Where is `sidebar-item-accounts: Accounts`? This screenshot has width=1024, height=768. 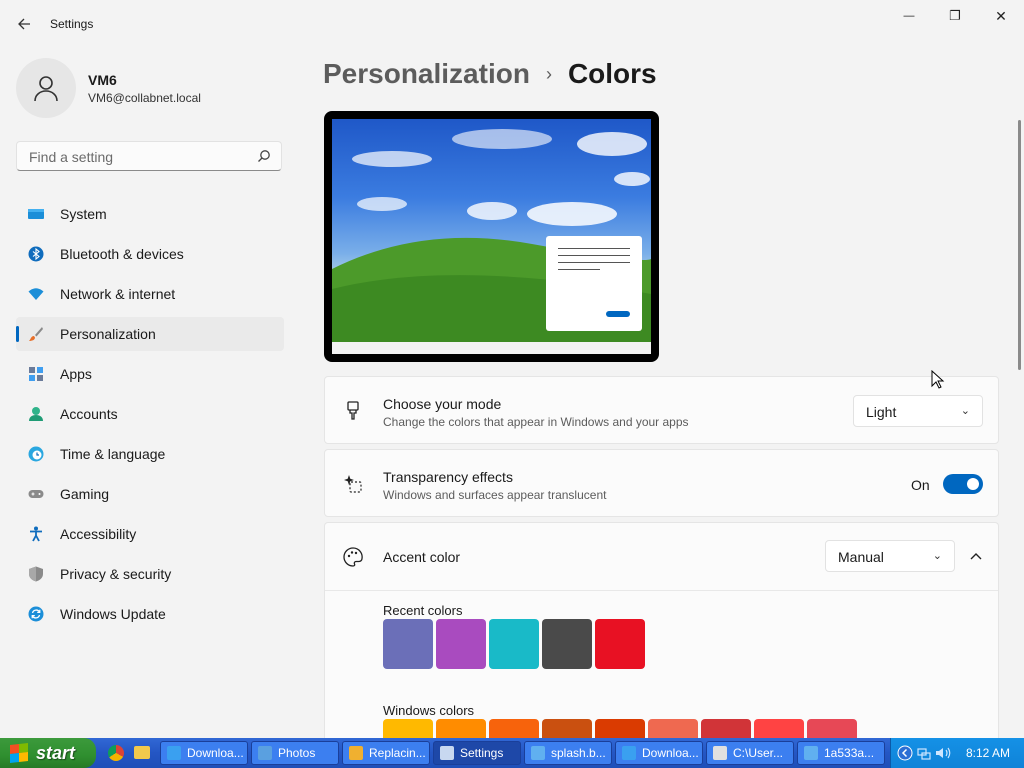
sidebar-item-accounts: Accounts is located at coordinates (150, 414).